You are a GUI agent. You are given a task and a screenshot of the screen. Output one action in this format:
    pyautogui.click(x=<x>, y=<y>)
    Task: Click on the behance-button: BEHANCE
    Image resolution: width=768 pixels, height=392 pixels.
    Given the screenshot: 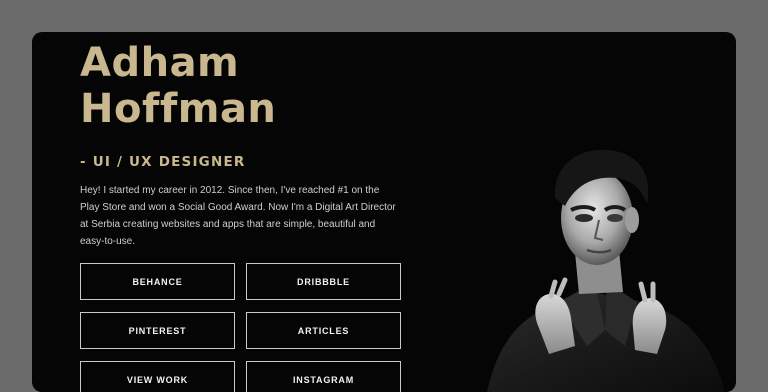 What is the action you would take?
    pyautogui.click(x=157, y=281)
    